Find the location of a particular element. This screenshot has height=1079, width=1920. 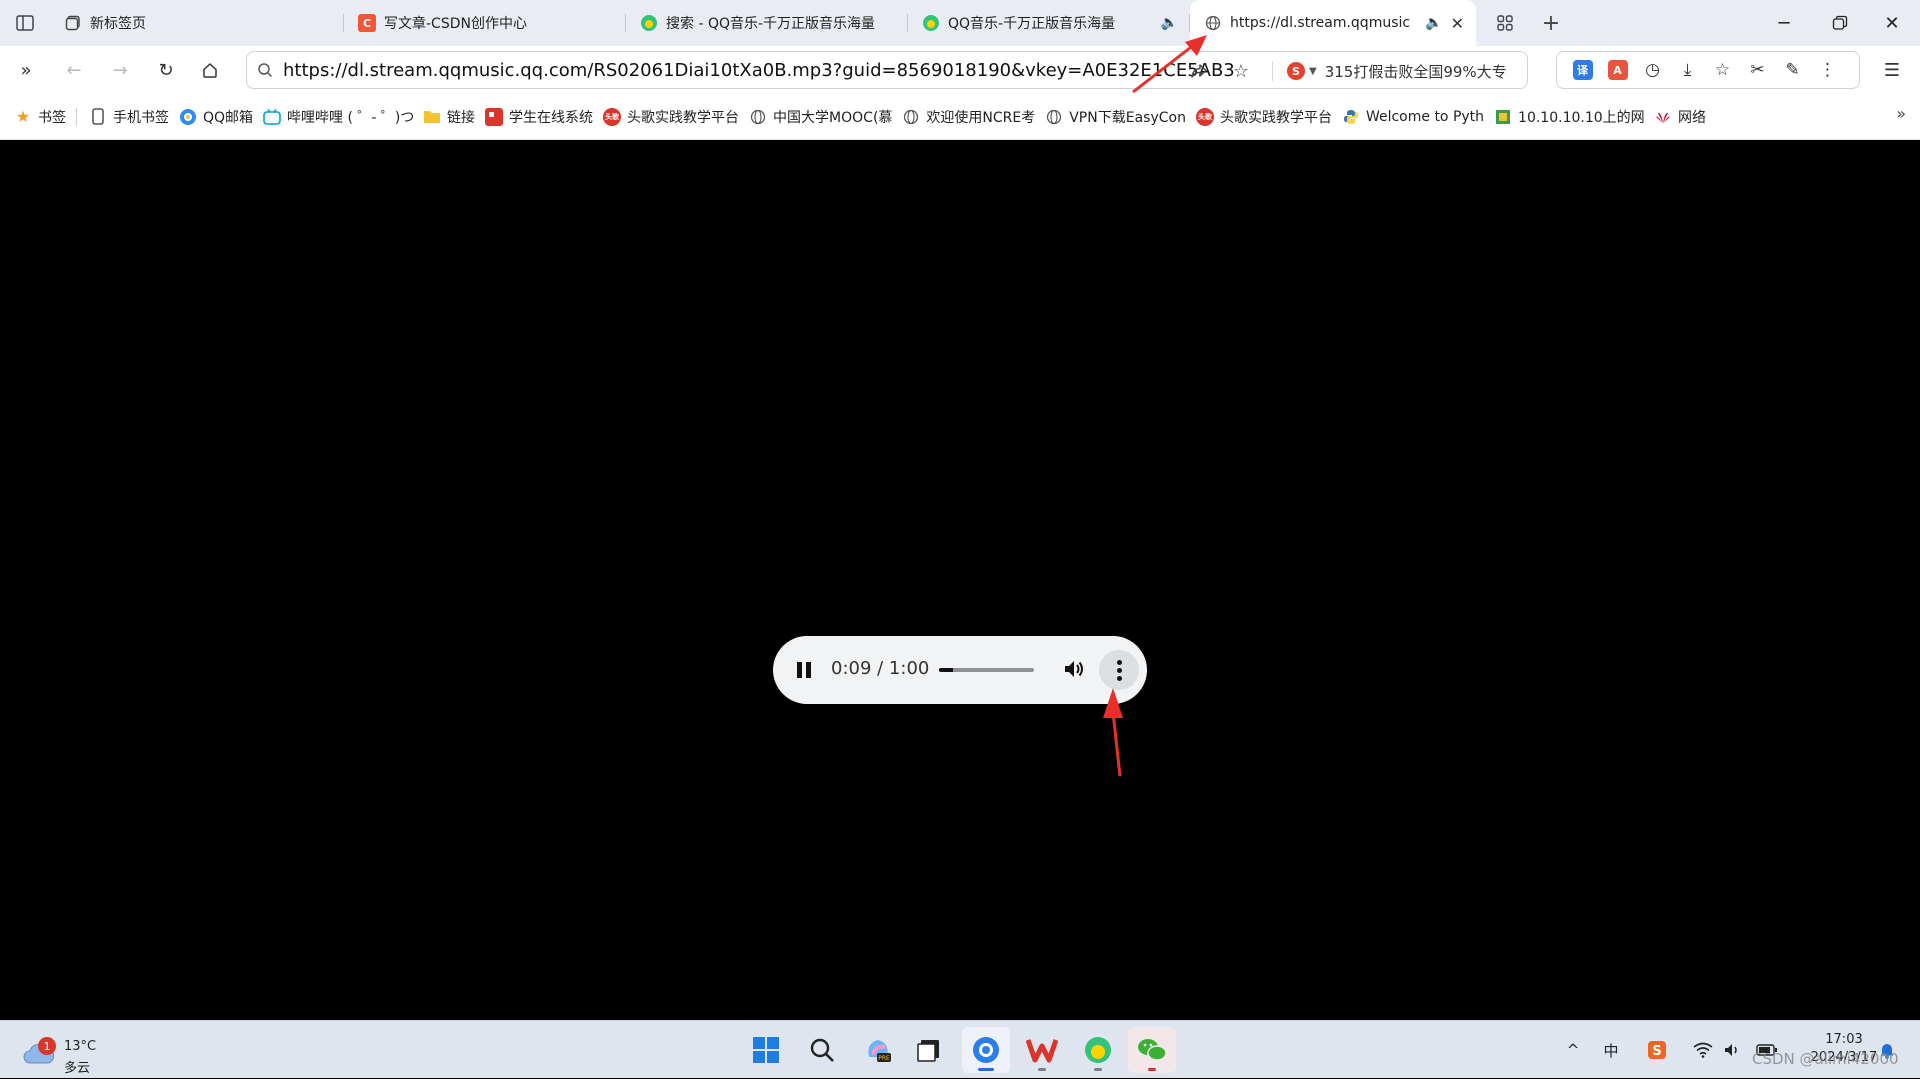

wifi-icon is located at coordinates (1703, 1050).